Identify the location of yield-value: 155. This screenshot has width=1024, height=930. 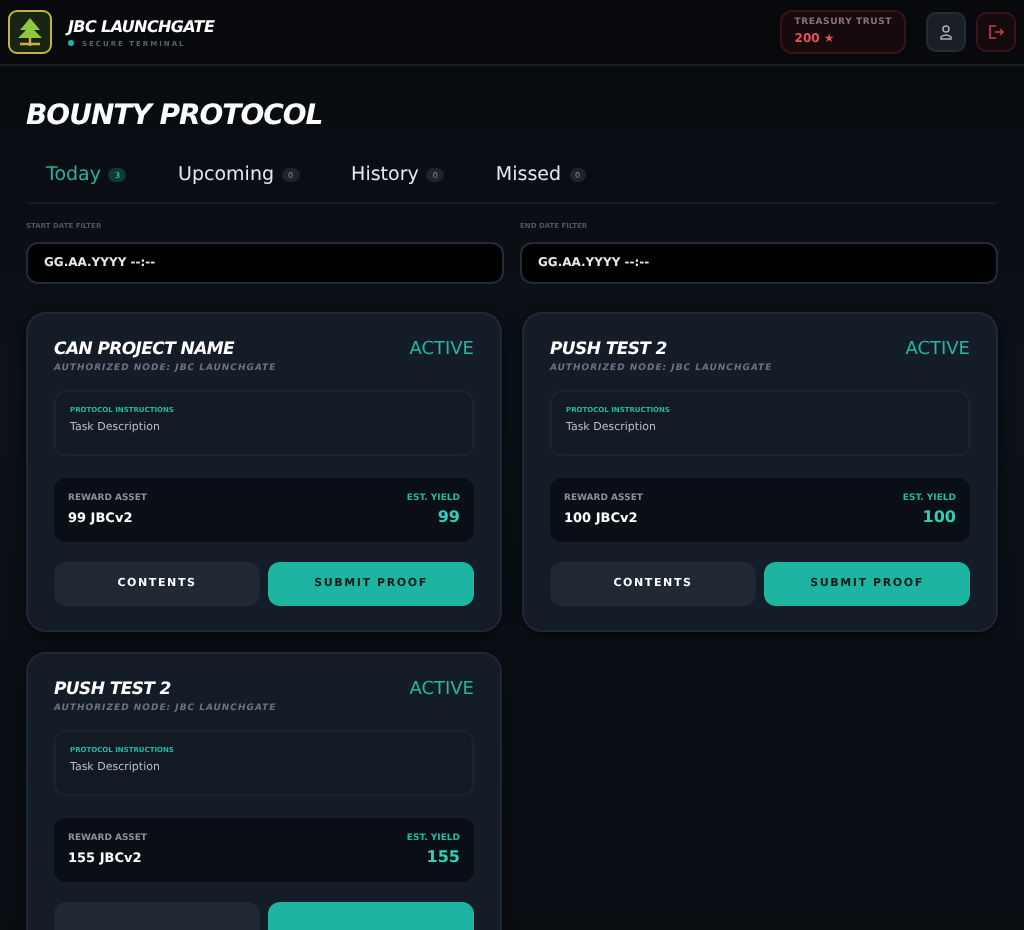
(442, 857).